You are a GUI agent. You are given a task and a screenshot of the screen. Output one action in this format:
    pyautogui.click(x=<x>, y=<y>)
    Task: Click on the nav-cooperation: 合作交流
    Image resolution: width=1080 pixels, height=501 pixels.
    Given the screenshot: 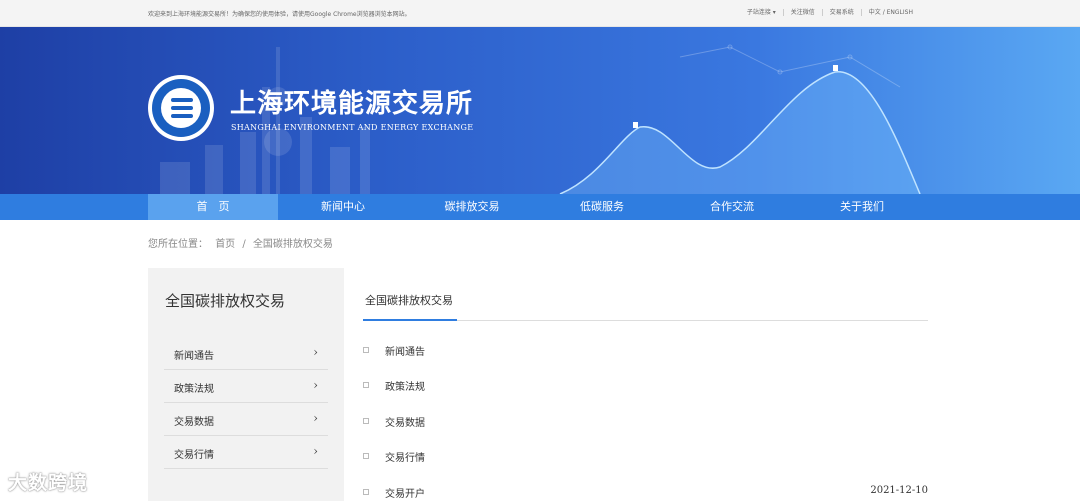 What is the action you would take?
    pyautogui.click(x=732, y=207)
    